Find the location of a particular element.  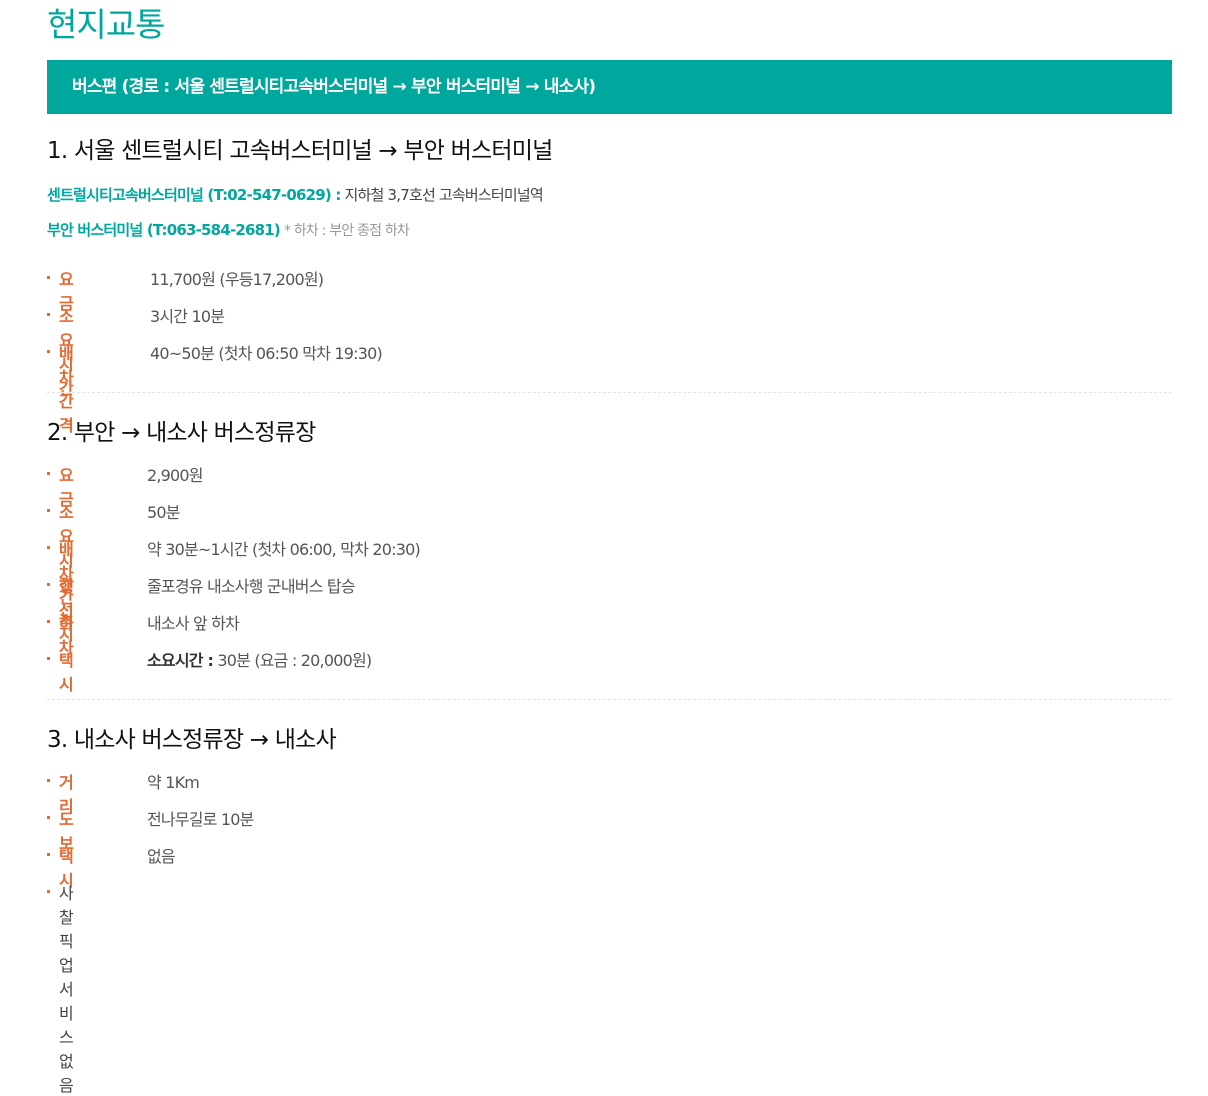

item-value: 소요시간 : 30분 (요금 : 20,000원) is located at coordinates (259, 659).